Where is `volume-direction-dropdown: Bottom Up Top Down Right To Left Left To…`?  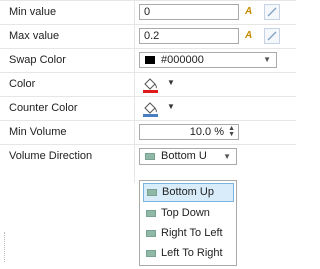
volume-direction-dropdown: Bottom Up Top Down Right To Left Left To… is located at coordinates (188, 223).